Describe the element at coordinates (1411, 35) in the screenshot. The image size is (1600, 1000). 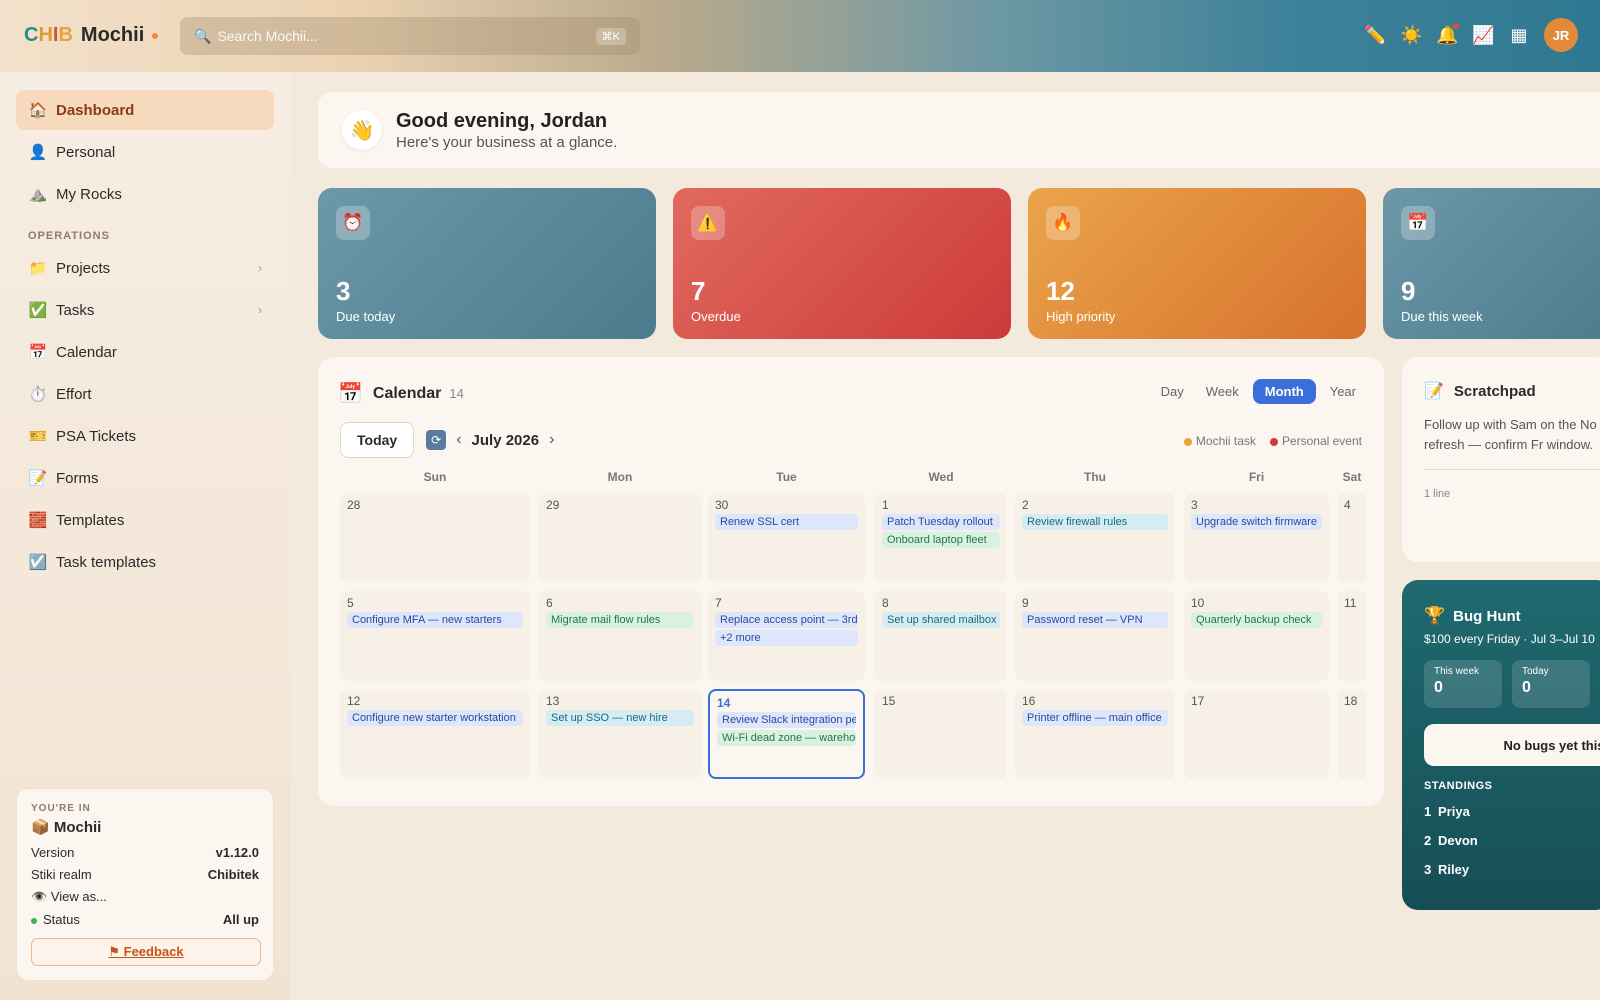
I see `sun-icon: ☀️` at that location.